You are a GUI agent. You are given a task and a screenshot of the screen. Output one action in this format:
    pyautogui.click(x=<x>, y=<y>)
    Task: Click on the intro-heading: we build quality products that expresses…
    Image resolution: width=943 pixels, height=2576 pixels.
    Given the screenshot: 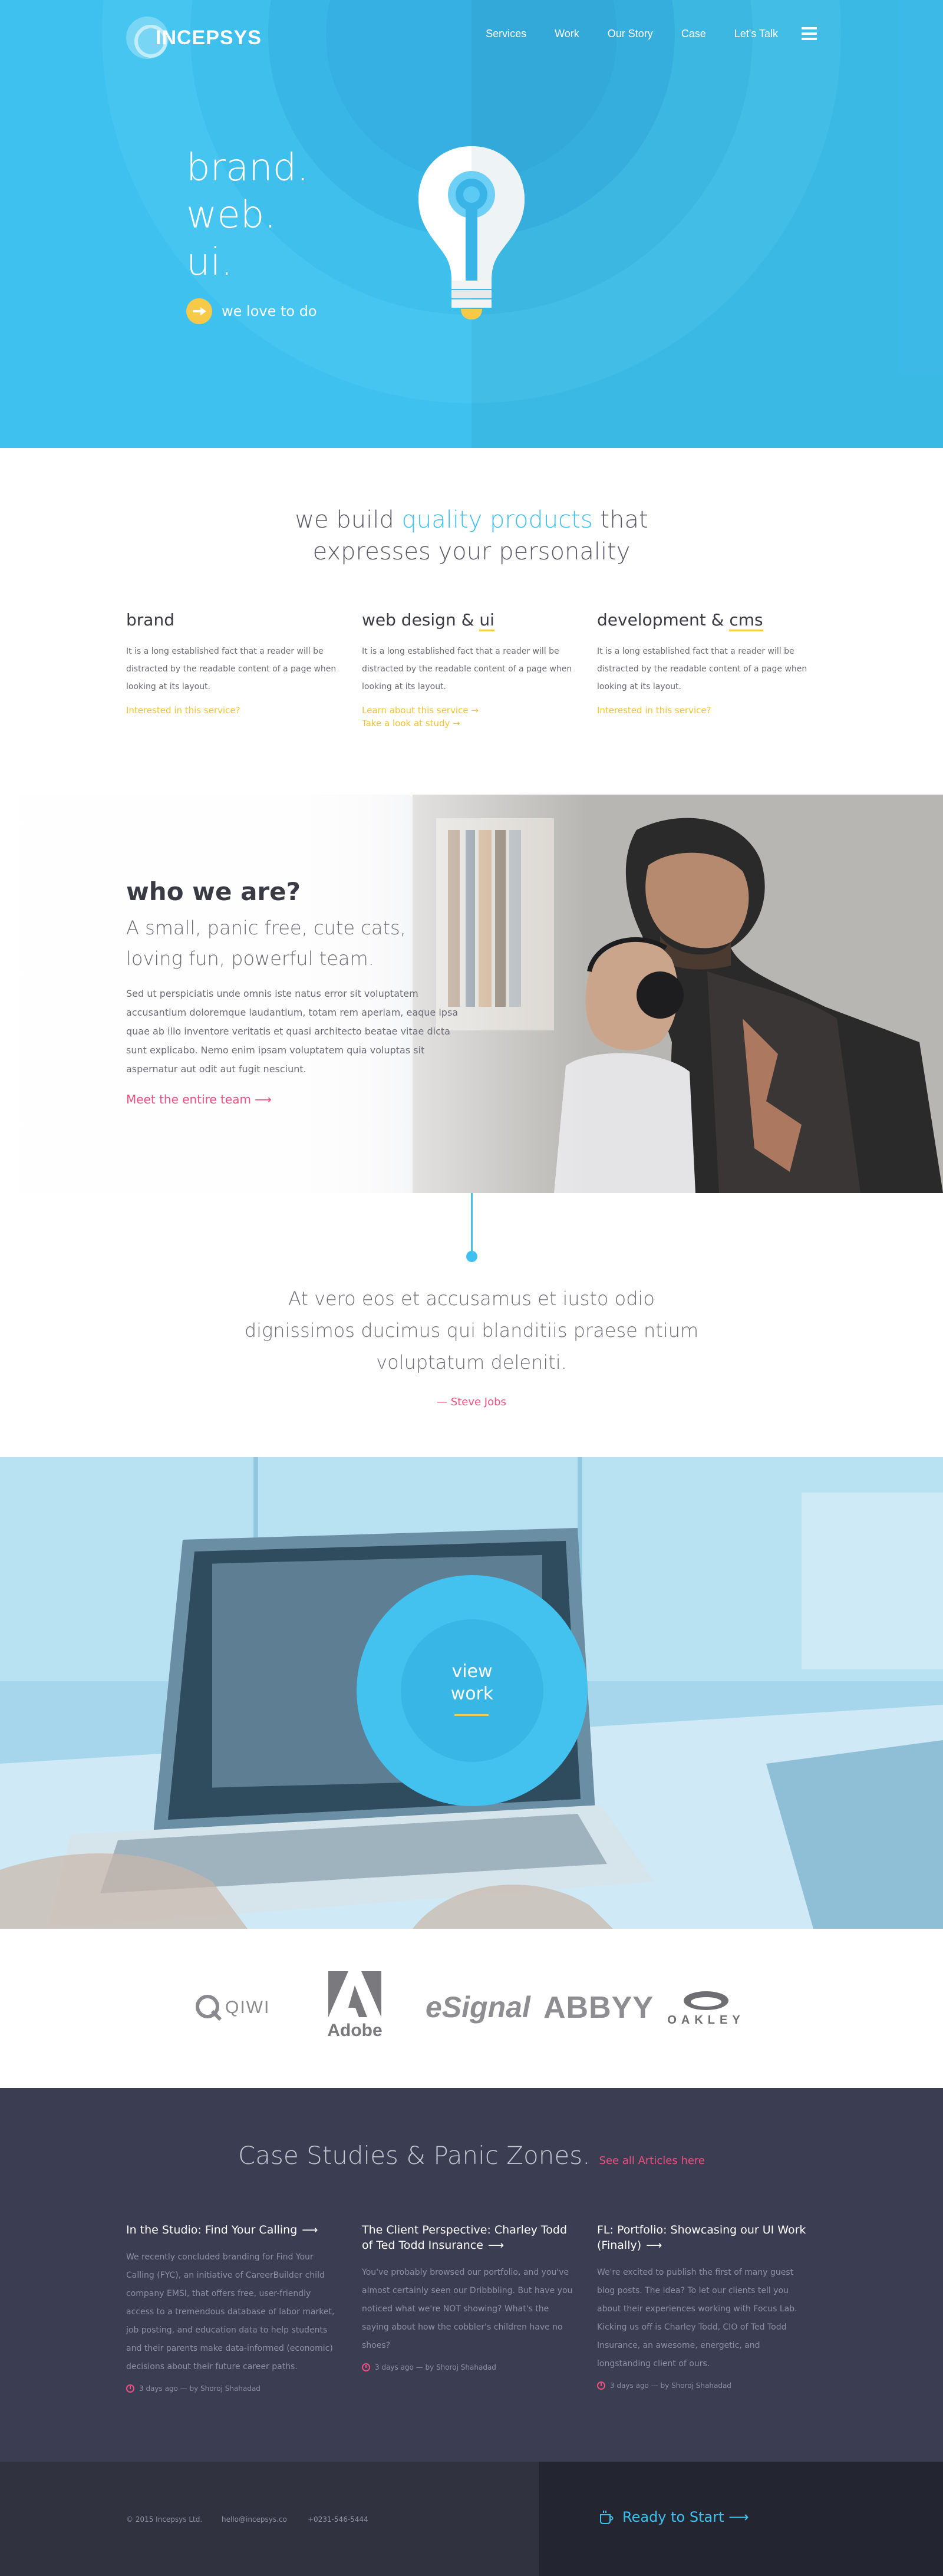 What is the action you would take?
    pyautogui.click(x=471, y=536)
    